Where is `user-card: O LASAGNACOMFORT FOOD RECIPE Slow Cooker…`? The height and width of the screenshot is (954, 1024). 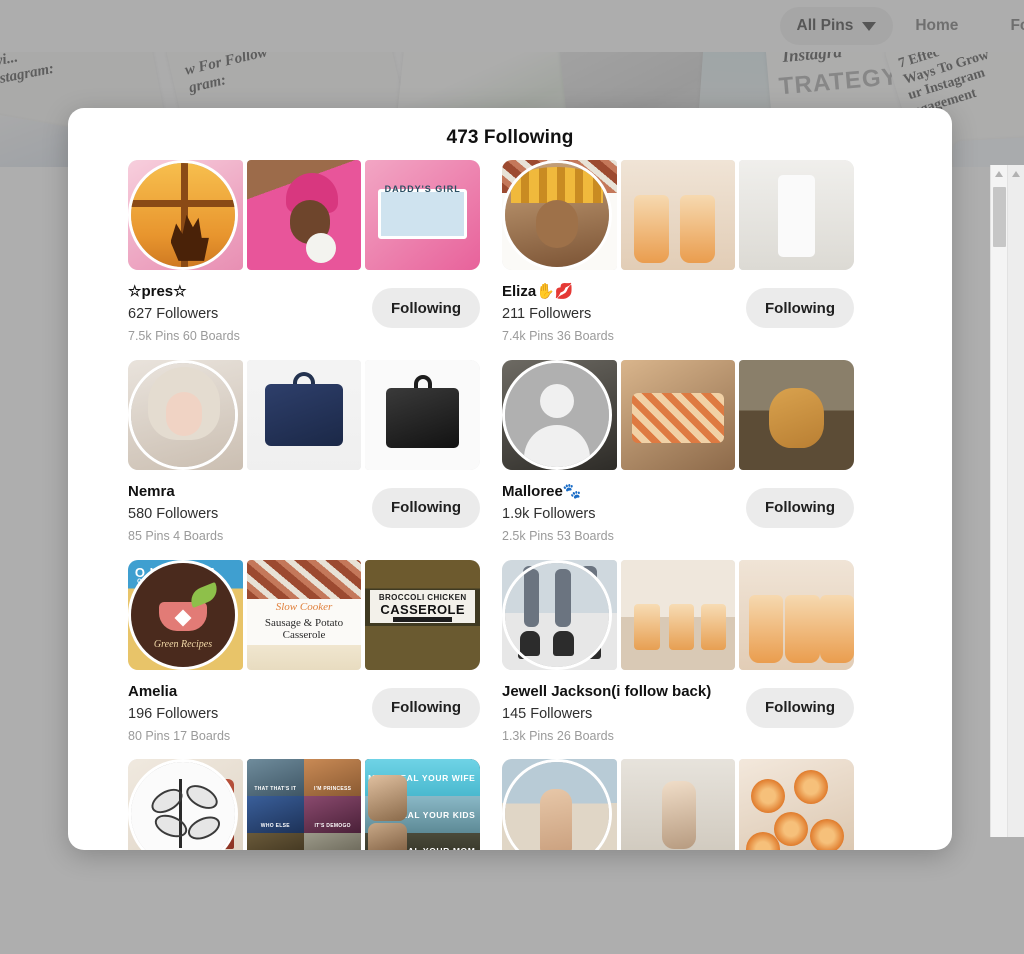
user-card: O LASAGNACOMFORT FOOD RECIPE Slow Cooker… is located at coordinates (304, 652).